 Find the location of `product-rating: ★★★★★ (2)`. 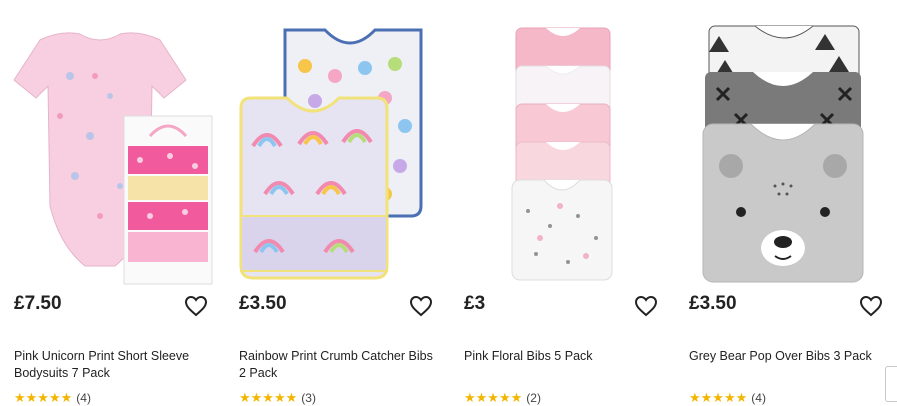

product-rating: ★★★★★ (2) is located at coordinates (502, 398).